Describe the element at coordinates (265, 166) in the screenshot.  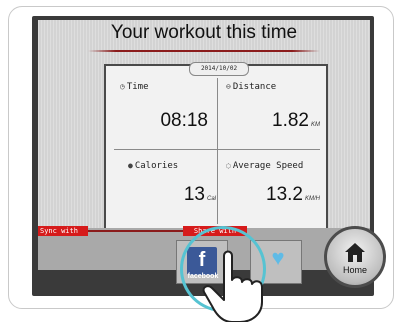
I see `average-speed-label: ◌ Average Speed` at that location.